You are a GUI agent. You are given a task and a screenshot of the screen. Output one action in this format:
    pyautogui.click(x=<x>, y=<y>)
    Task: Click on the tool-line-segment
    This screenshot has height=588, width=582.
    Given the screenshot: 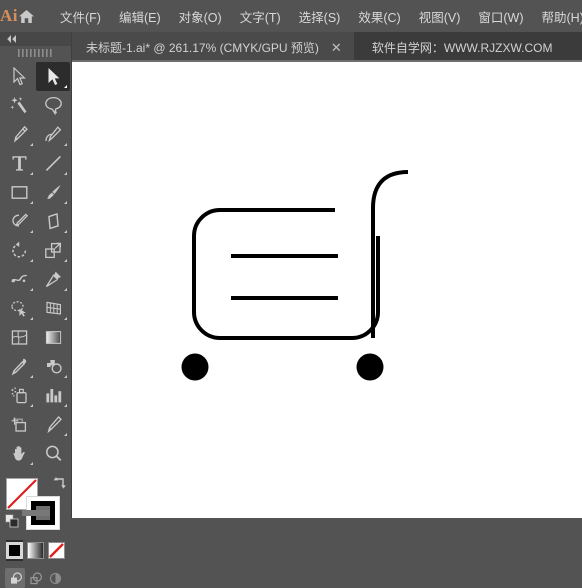 What is the action you would take?
    pyautogui.click(x=53, y=163)
    